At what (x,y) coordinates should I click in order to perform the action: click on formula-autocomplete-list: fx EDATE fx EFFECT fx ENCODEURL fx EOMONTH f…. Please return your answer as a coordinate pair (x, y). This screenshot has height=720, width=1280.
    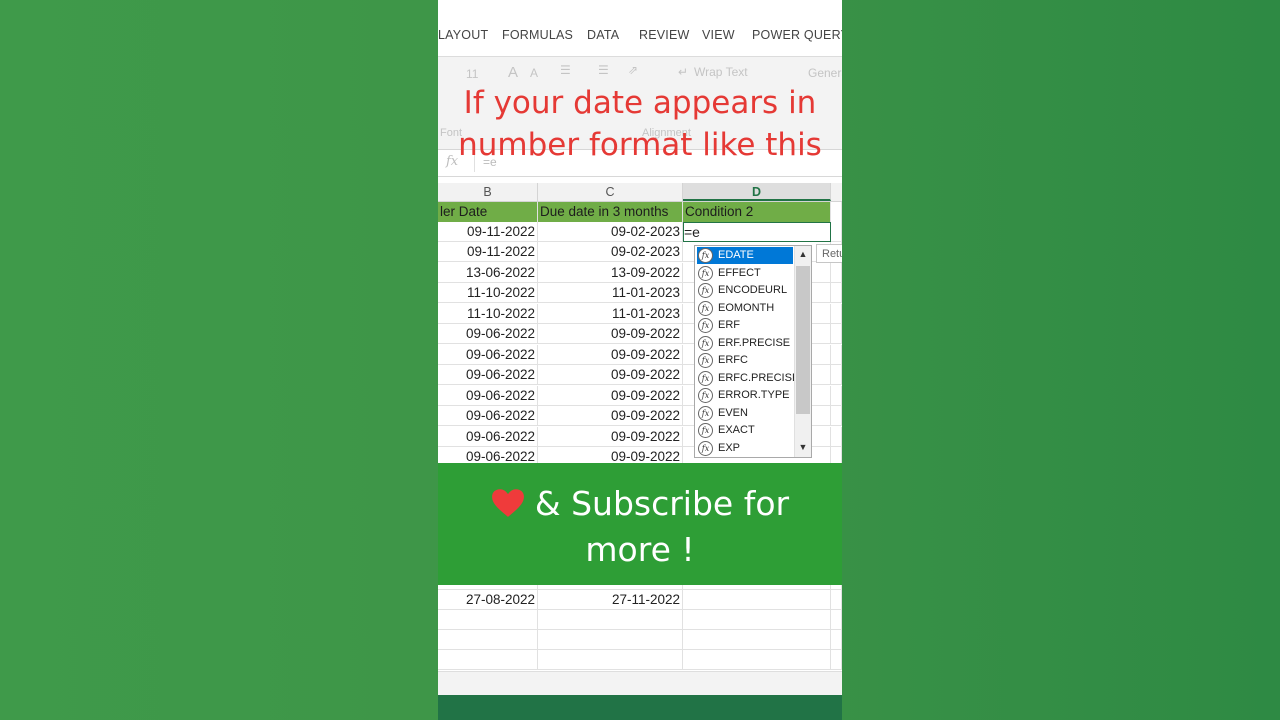
    Looking at the image, I should click on (753, 351).